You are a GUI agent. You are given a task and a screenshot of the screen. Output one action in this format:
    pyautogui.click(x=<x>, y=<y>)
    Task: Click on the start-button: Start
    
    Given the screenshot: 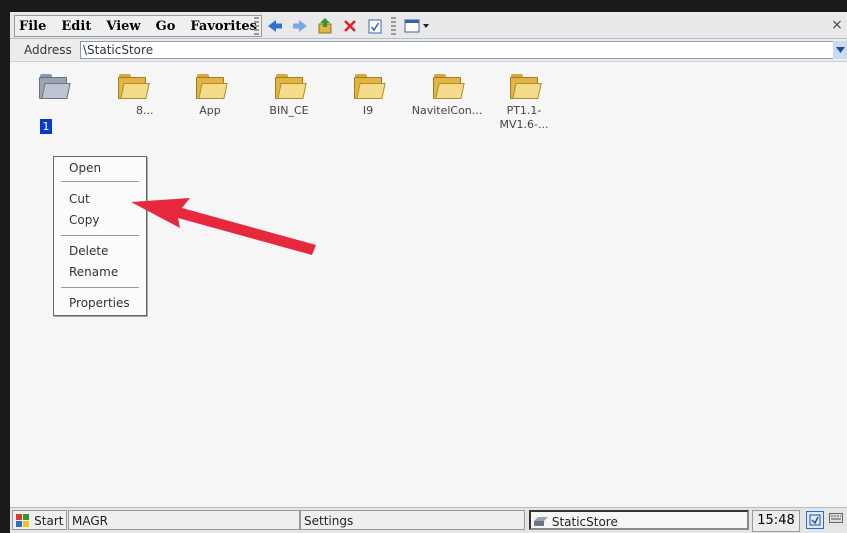 What is the action you would take?
    pyautogui.click(x=39, y=520)
    